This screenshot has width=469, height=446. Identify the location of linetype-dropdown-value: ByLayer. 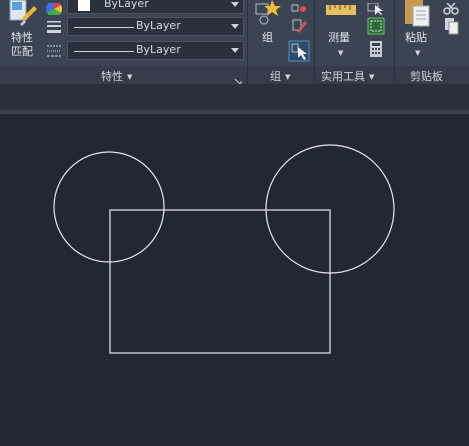
(158, 49).